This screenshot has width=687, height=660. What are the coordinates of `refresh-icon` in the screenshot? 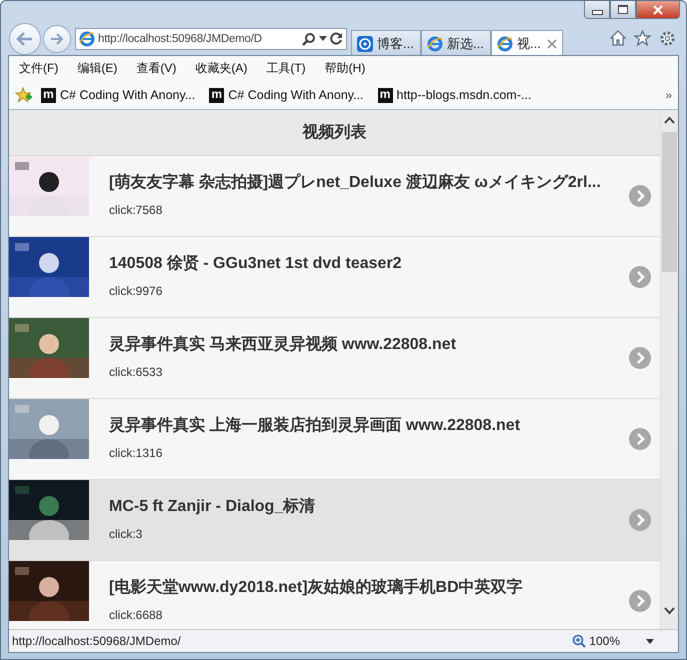 It's located at (336, 38).